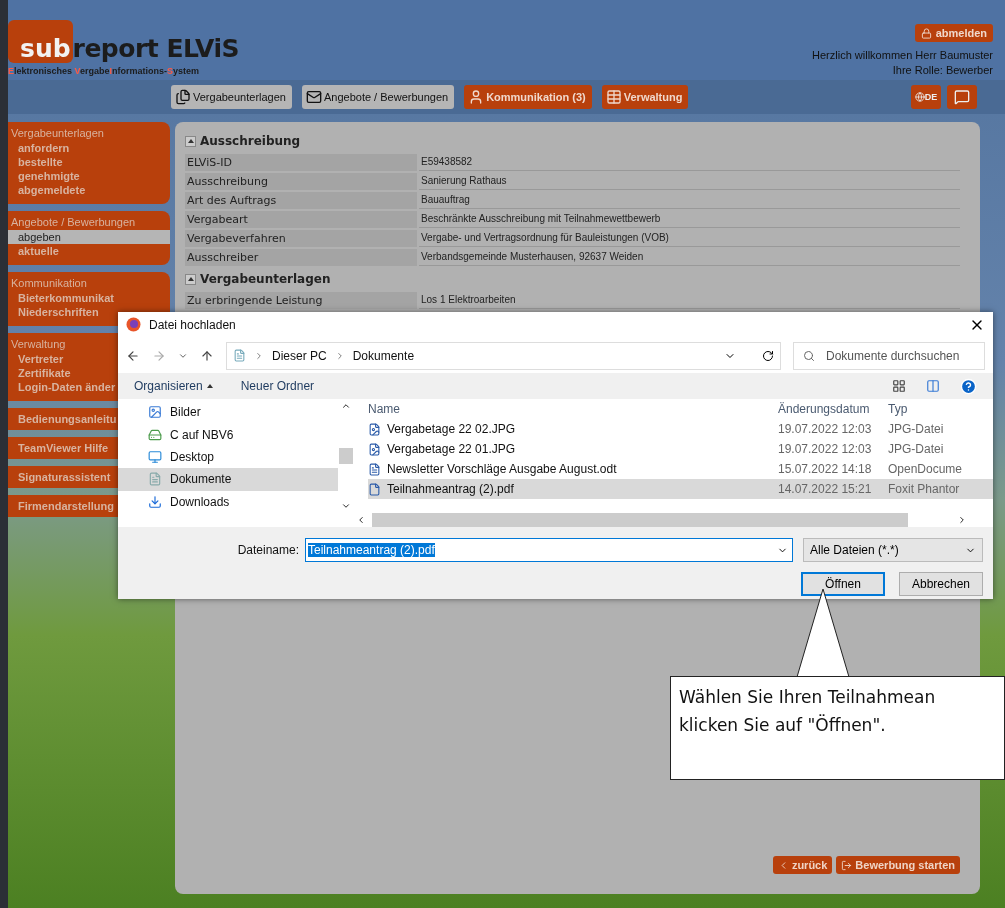  I want to click on back-arrow-icon, so click(133, 355).